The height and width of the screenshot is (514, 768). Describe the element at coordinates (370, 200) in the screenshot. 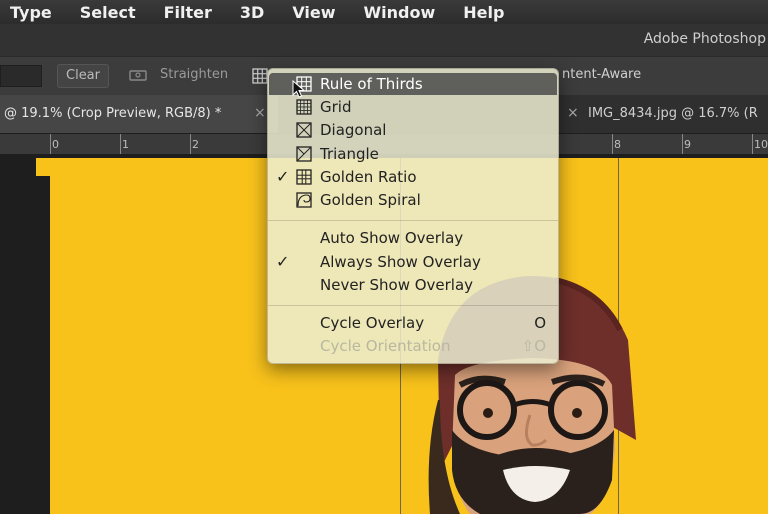

I see `menu-item-label: Golden Spiral` at that location.